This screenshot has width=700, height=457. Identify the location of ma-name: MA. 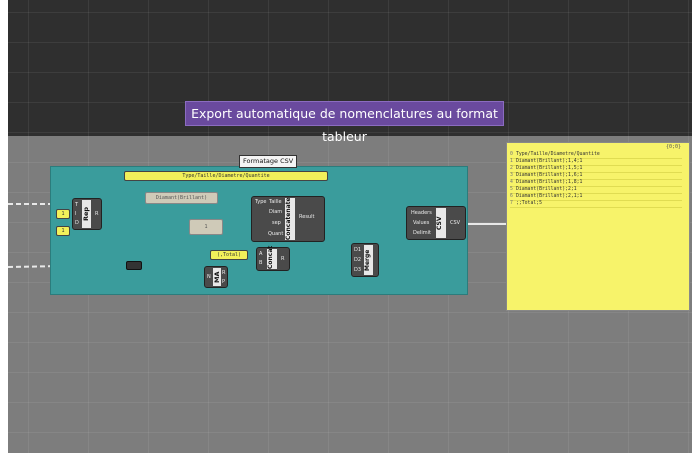
(217, 277).